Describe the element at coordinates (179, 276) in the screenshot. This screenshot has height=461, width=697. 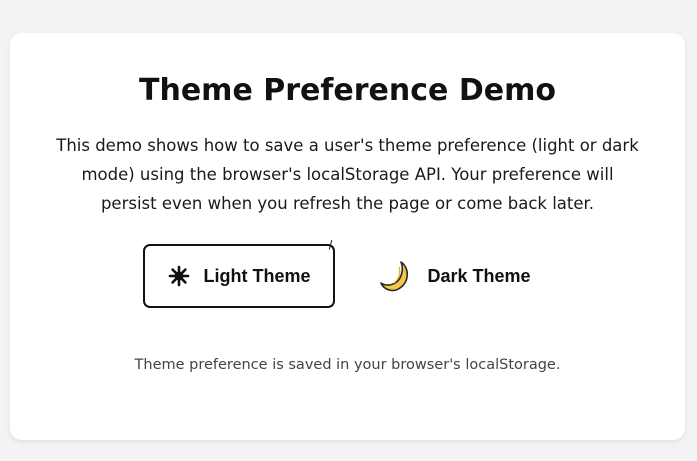
I see `sun-icon` at that location.